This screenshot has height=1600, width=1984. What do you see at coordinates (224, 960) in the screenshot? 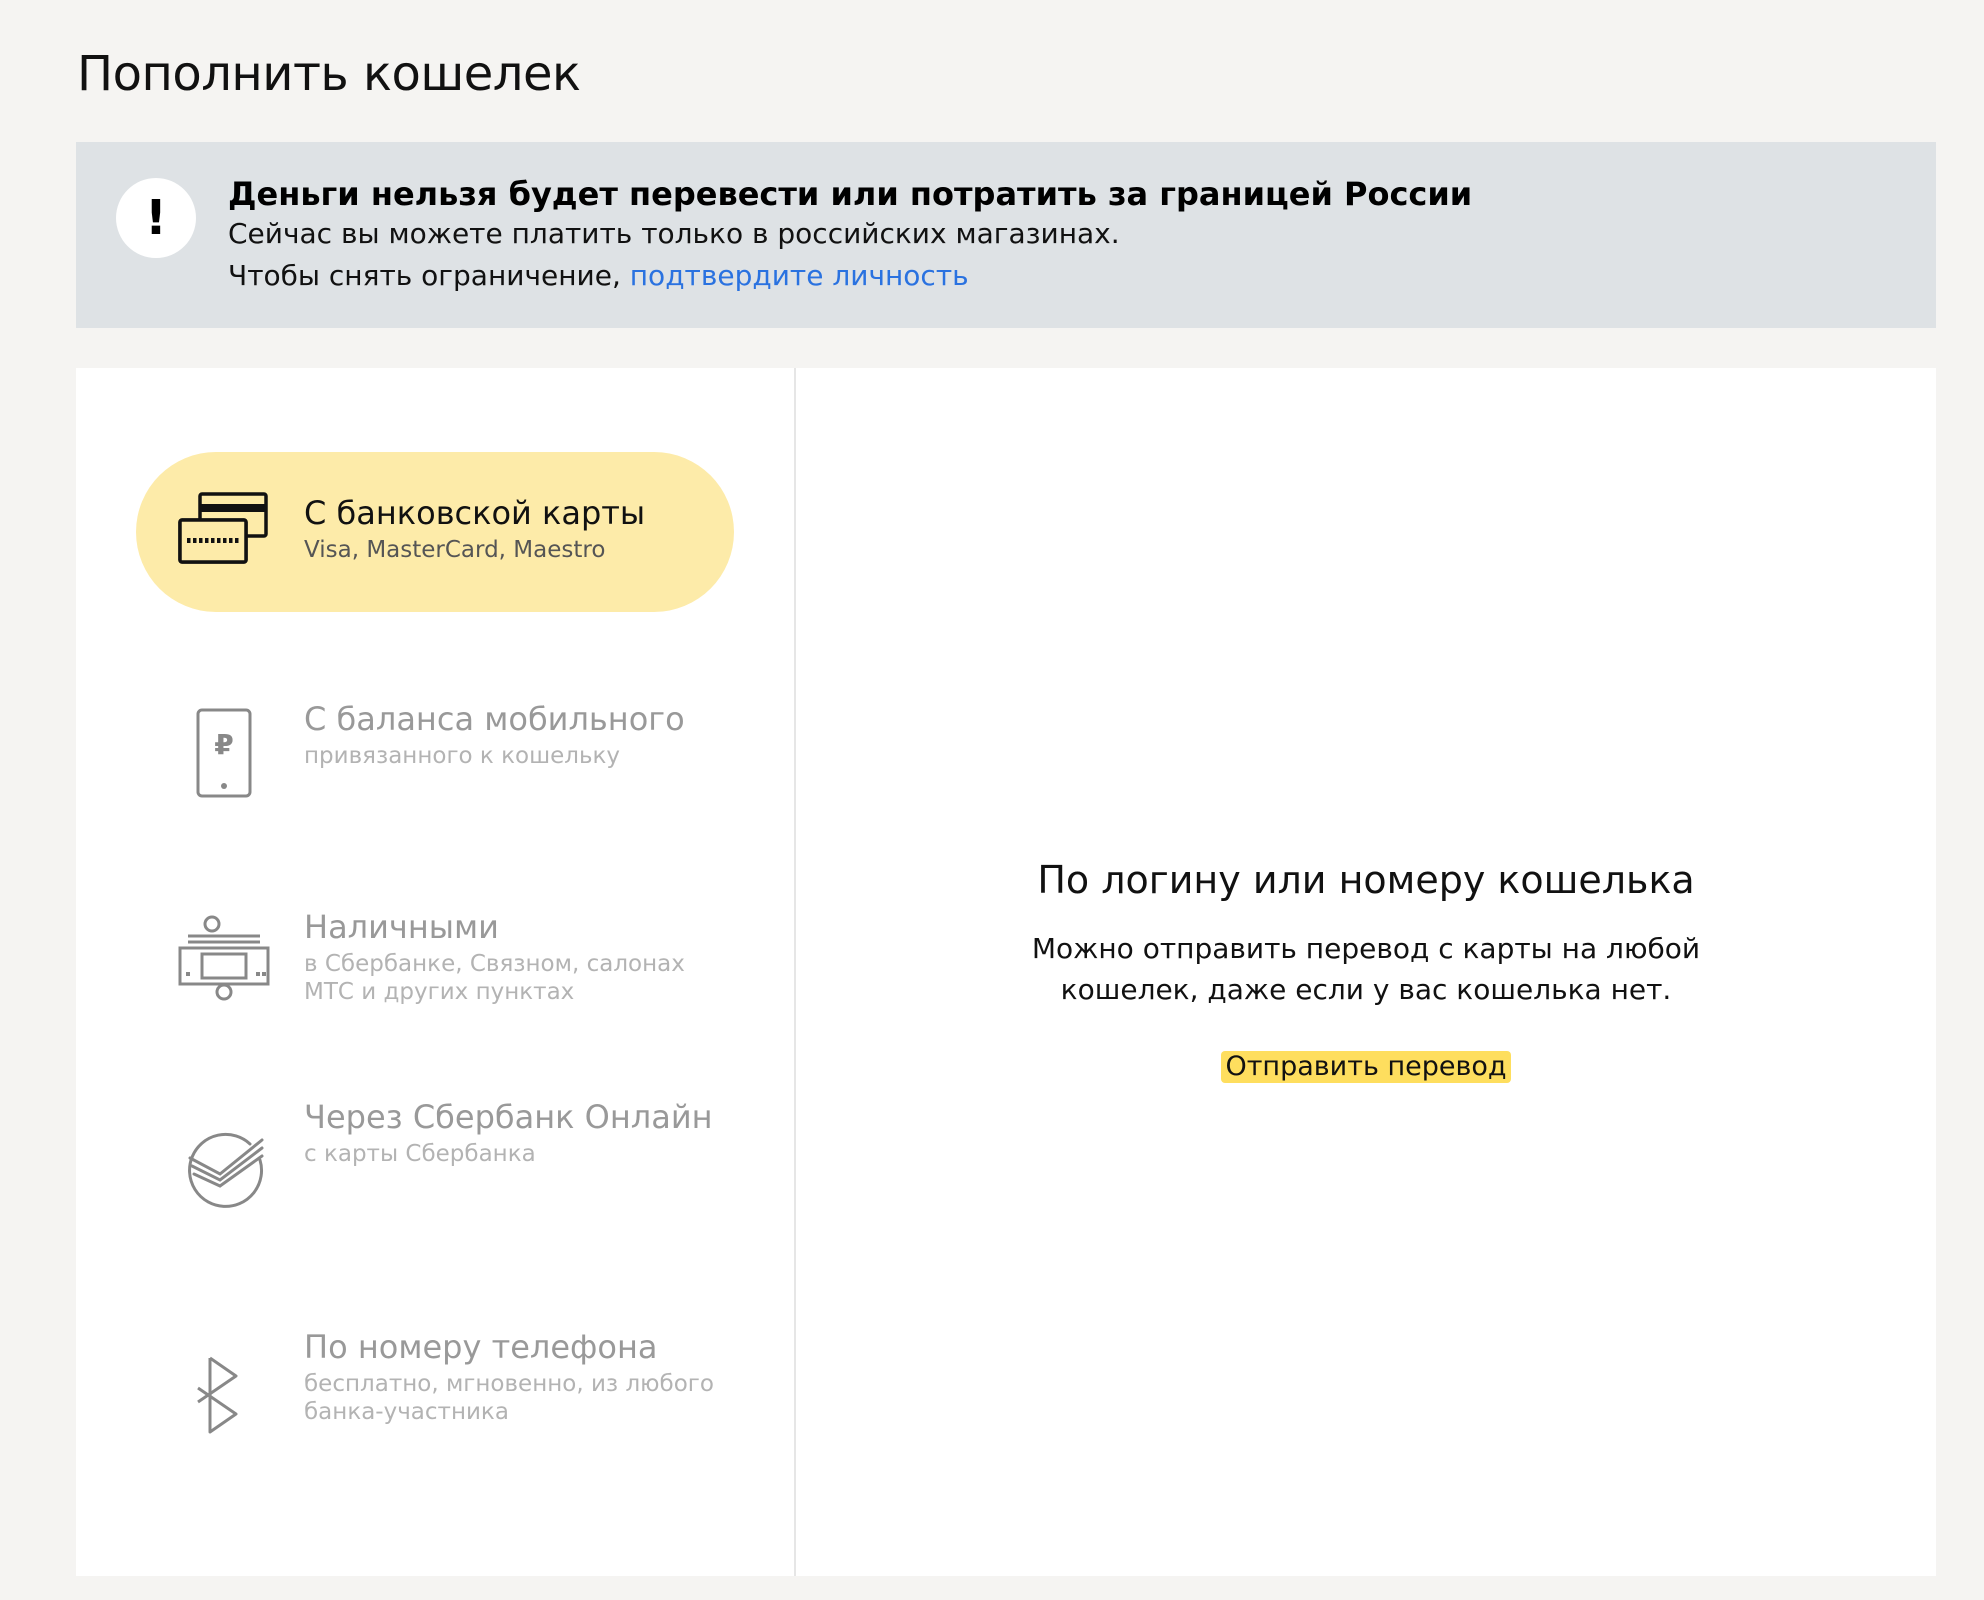
I see `cash-terminal-icon` at bounding box center [224, 960].